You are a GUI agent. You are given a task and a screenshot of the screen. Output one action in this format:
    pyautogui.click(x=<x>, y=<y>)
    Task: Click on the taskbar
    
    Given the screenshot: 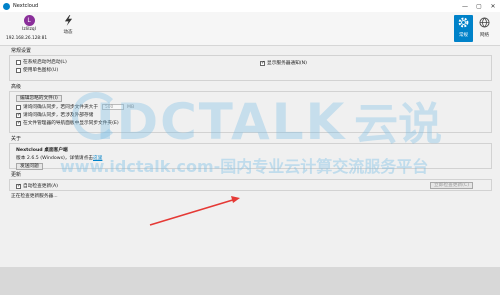 What is the action you would take?
    pyautogui.click(x=250, y=281)
    